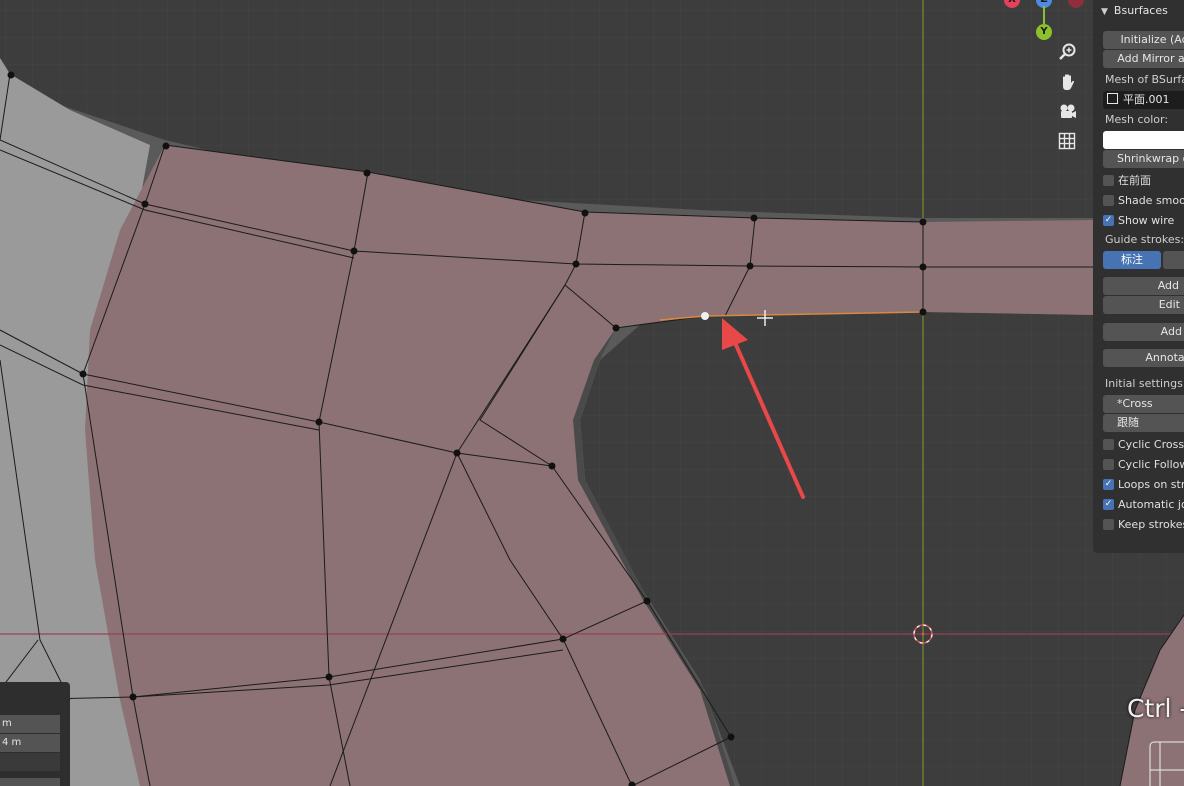 Image resolution: width=1184 pixels, height=786 pixels. Describe the element at coordinates (1151, 444) in the screenshot. I see `cyclic-cross-label: Cyclic Cross` at that location.